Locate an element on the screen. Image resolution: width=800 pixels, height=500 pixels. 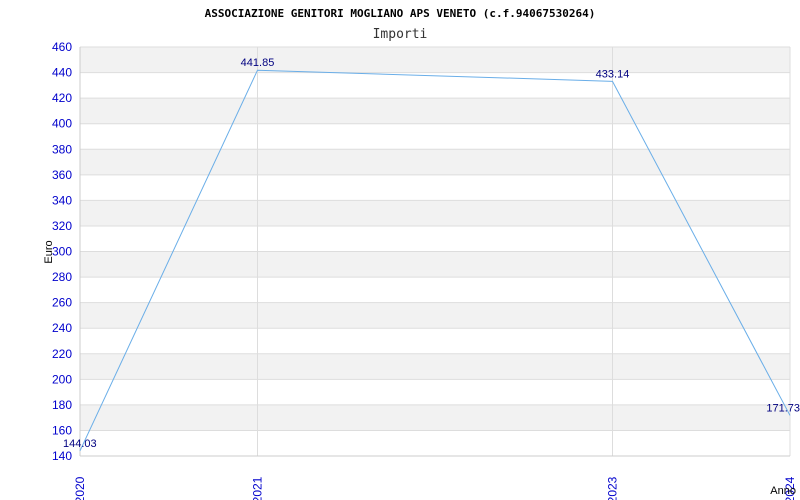
y-tick-label: 220 is located at coordinates (62, 354).